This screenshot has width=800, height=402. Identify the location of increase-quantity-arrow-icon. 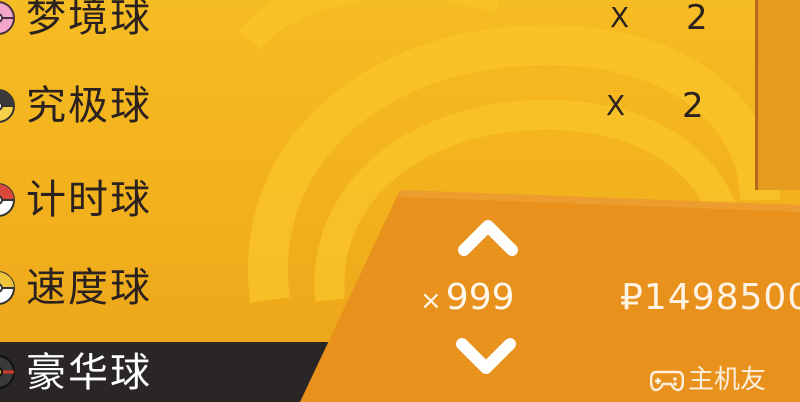
(488, 238).